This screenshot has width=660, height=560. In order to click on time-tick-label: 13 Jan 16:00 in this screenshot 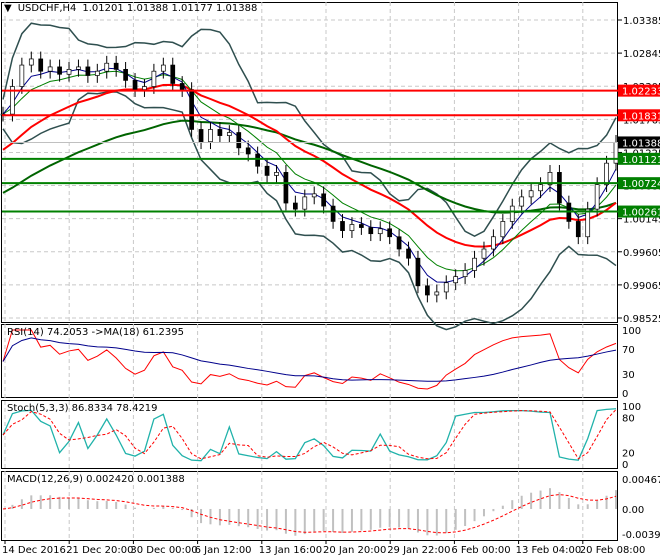, I will do `click(290, 550)`.